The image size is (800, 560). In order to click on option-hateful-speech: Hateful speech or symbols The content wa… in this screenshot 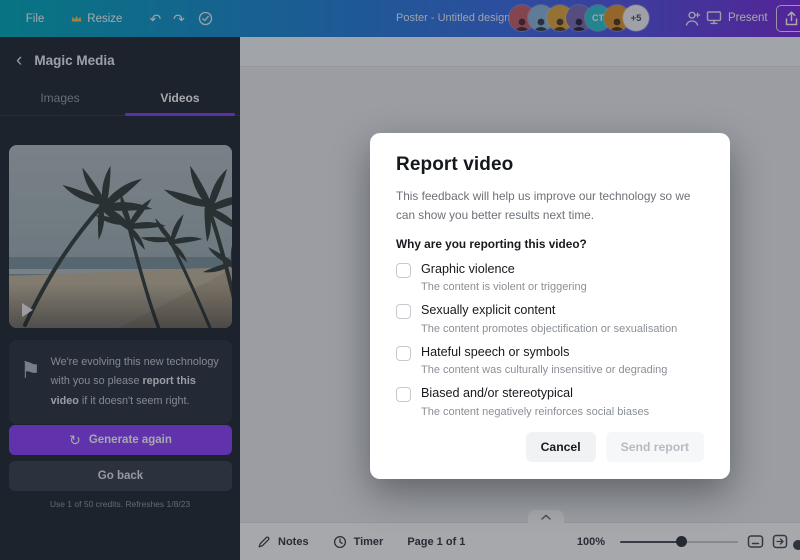, I will do `click(550, 361)`.